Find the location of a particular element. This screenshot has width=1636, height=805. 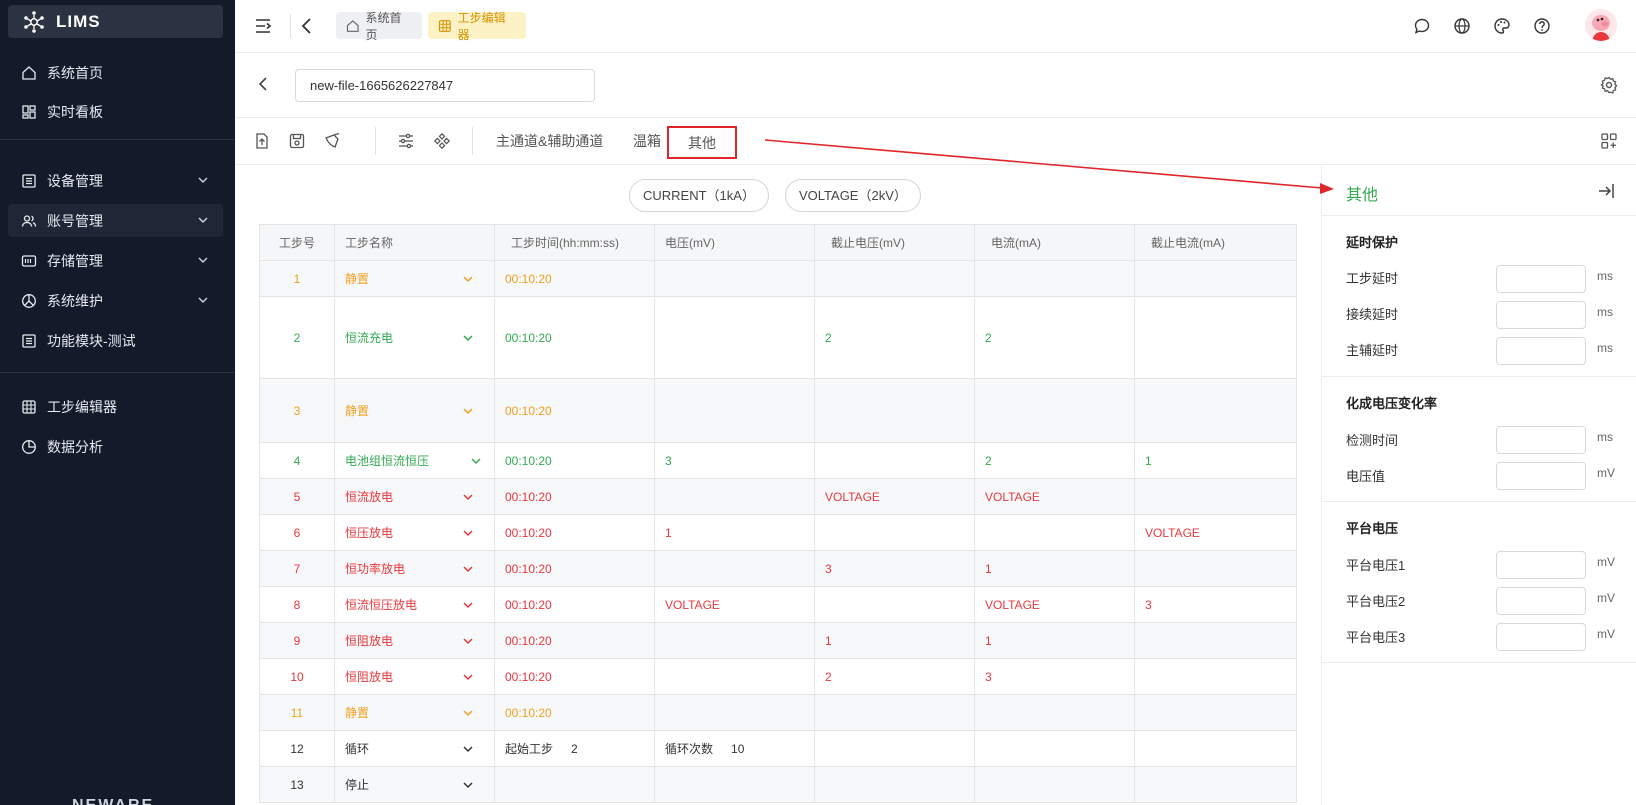

globe-icon is located at coordinates (1462, 26).